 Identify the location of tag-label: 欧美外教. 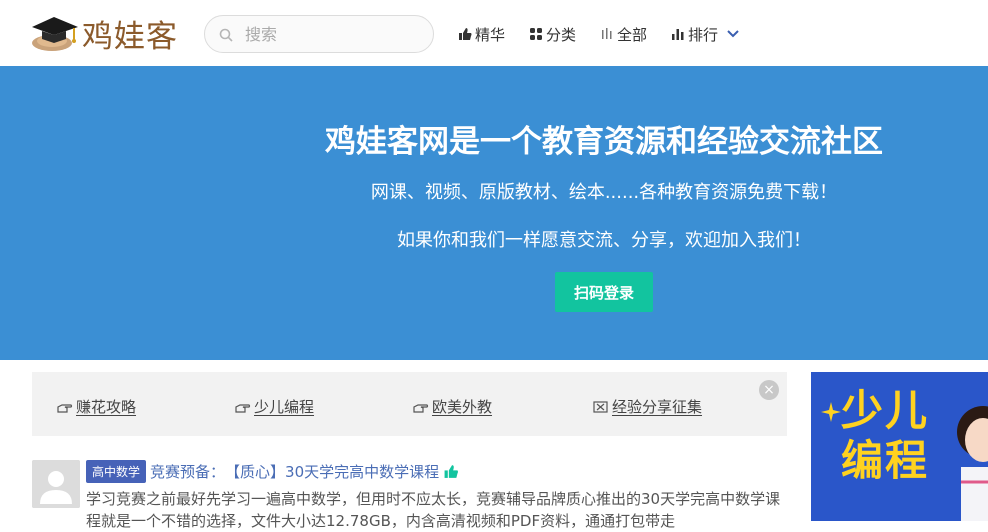
(462, 407).